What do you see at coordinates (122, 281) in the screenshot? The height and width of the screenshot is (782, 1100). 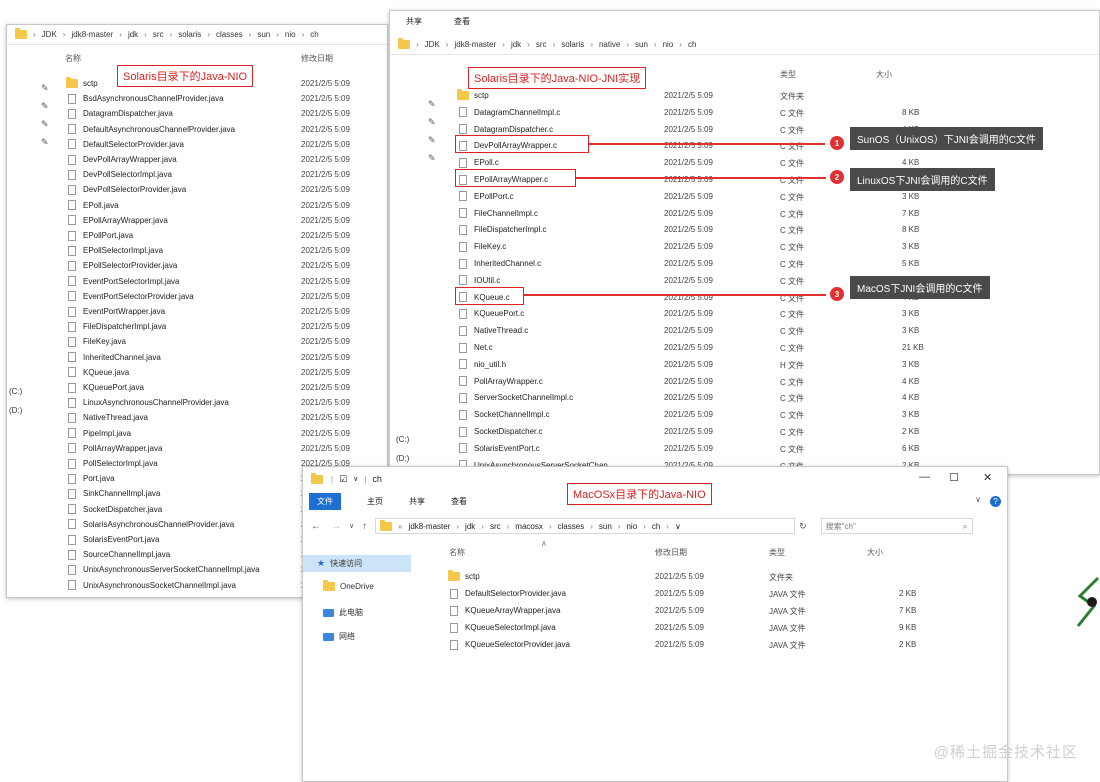 I see `file-row: EventPortSelectorImpl.java` at bounding box center [122, 281].